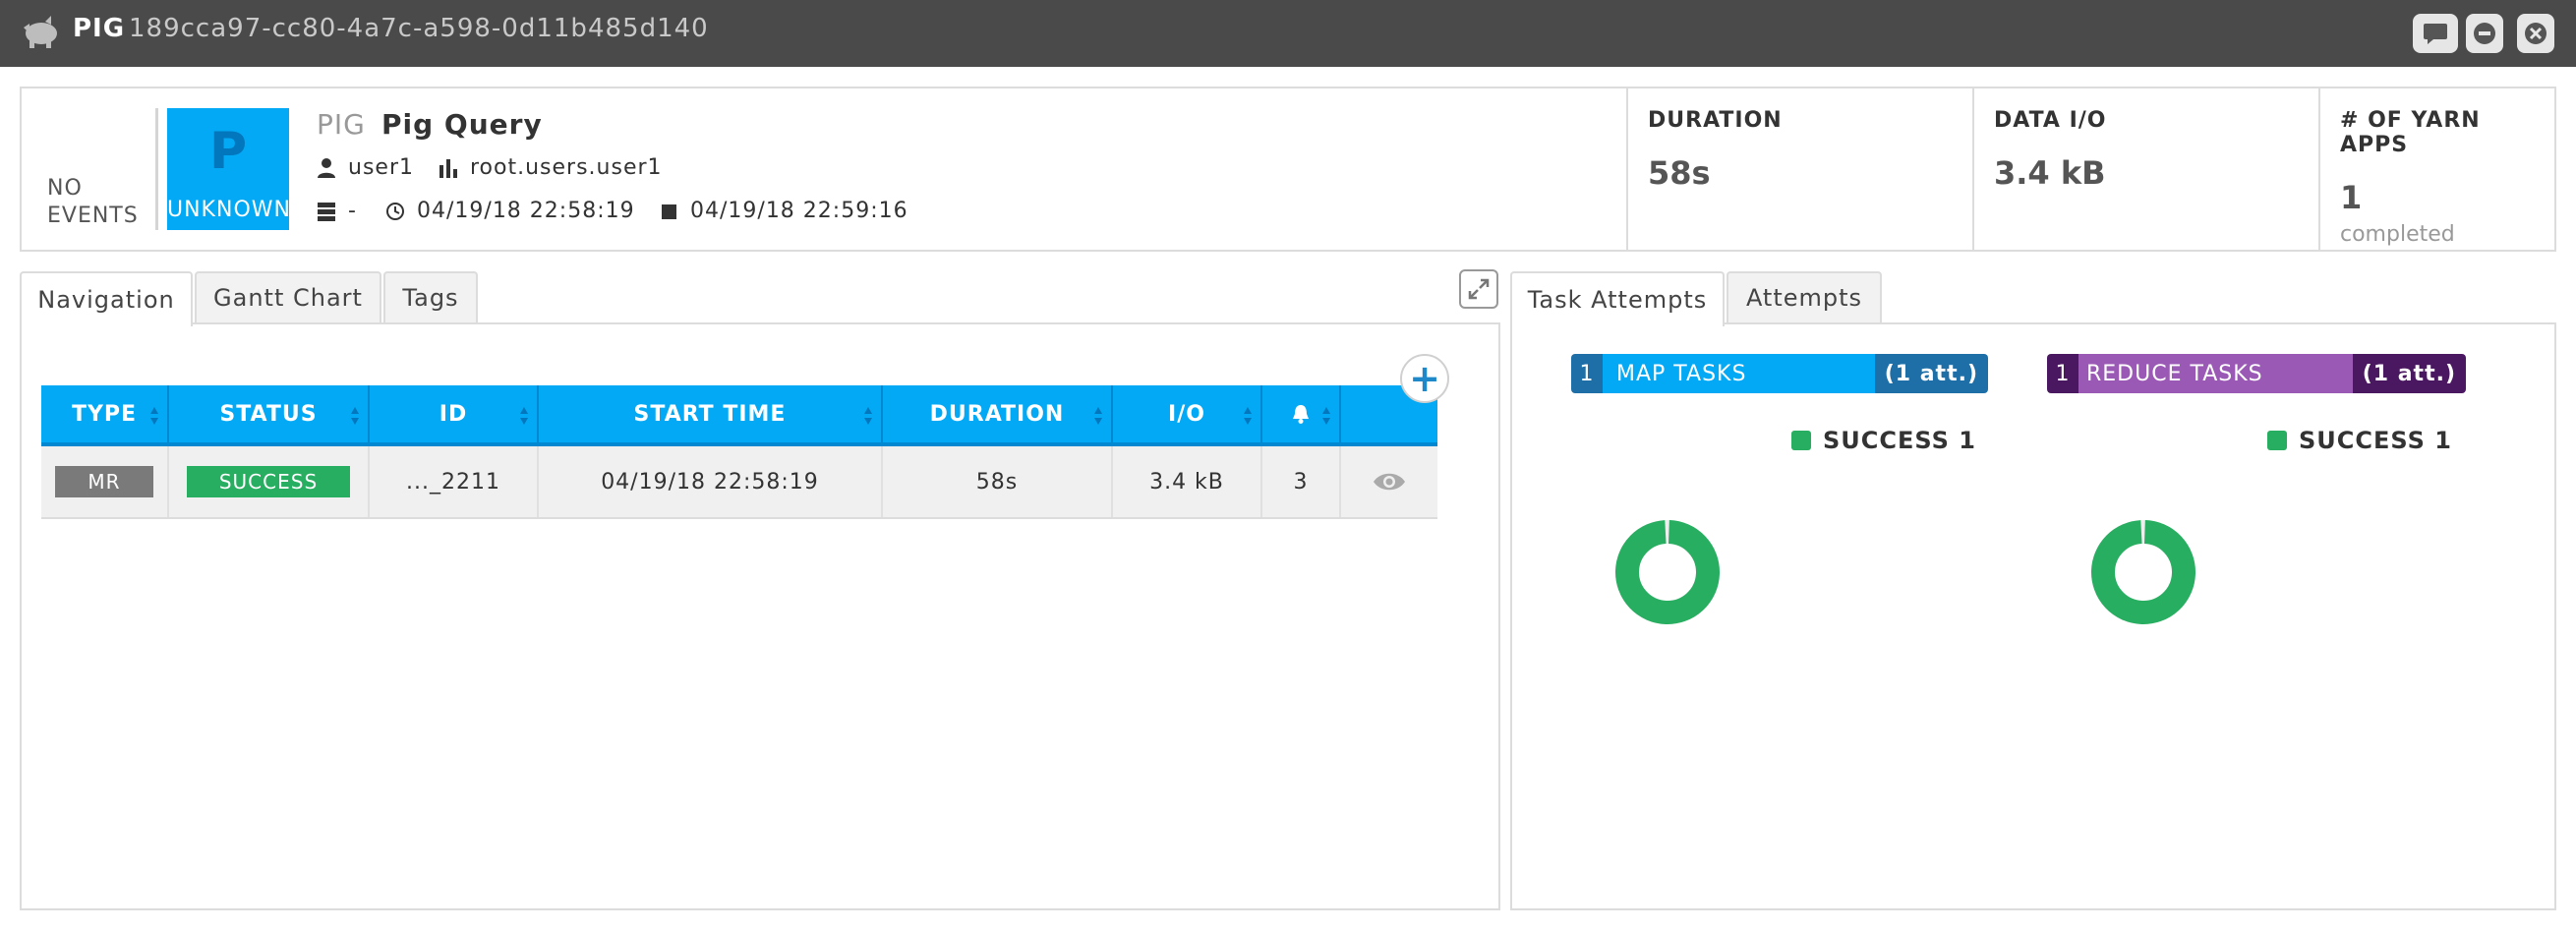 This screenshot has height=932, width=2576. I want to click on queue-info: root.users.user1, so click(551, 167).